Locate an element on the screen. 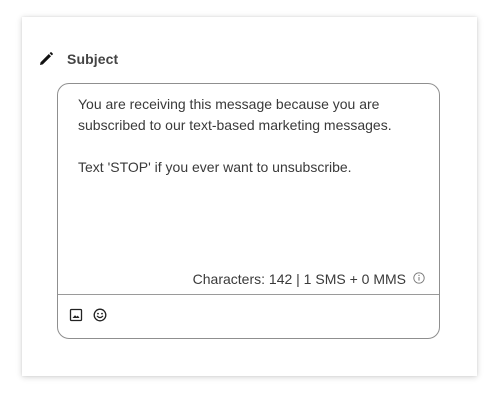 Image resolution: width=499 pixels, height=404 pixels. character-counter: Characters: 142 | 1 SMS + 0 MMS is located at coordinates (309, 279).